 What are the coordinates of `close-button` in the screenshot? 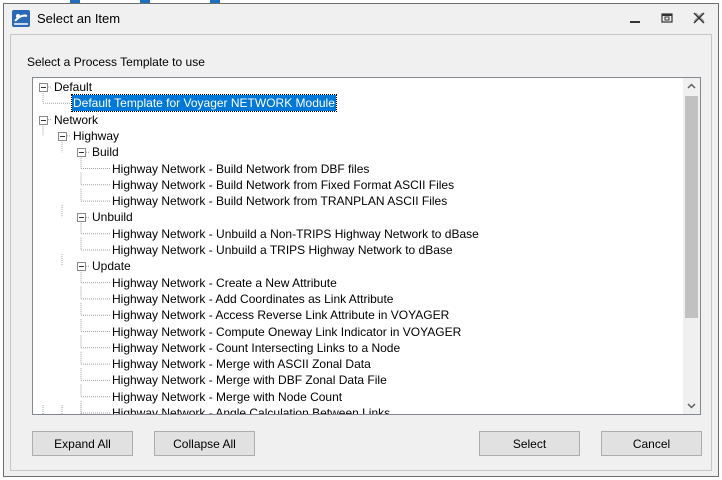 It's located at (699, 18).